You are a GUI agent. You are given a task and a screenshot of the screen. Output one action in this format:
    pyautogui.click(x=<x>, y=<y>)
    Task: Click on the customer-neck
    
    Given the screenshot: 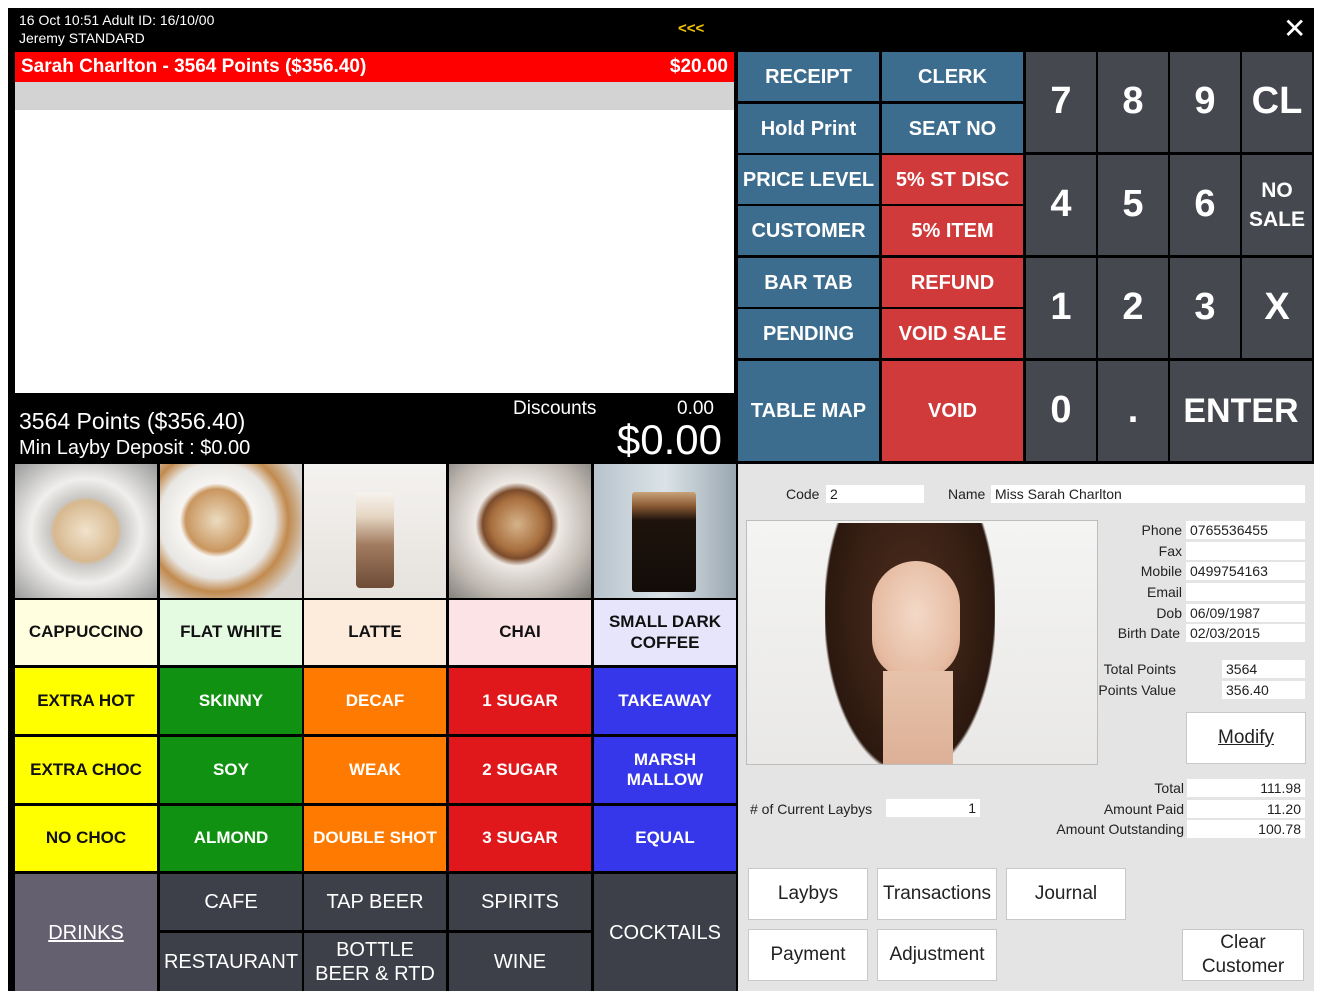 What is the action you would take?
    pyautogui.click(x=918, y=717)
    